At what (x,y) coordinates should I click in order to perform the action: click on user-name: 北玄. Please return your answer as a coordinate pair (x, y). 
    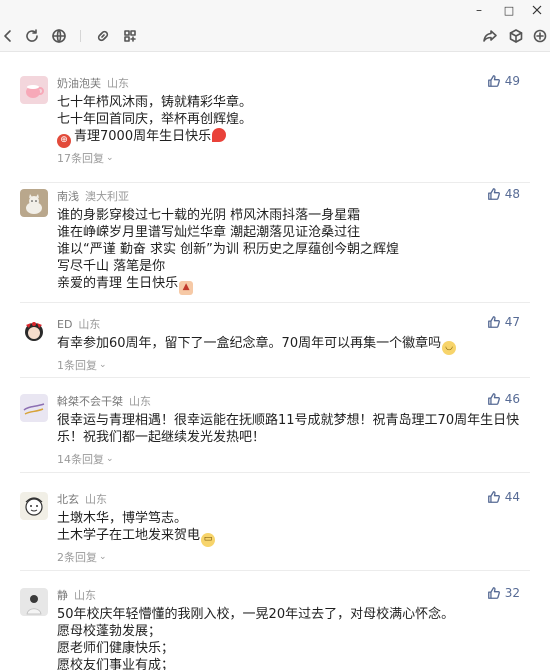
    Looking at the image, I should click on (68, 499).